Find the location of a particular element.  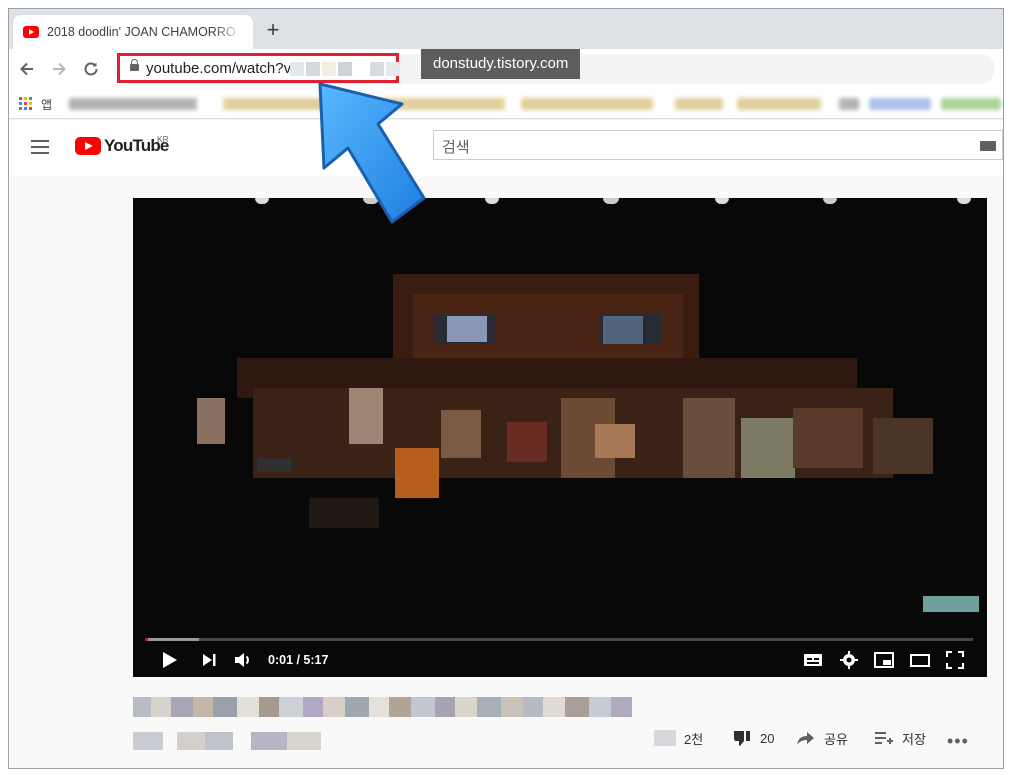

menu-icon is located at coordinates (40, 147).